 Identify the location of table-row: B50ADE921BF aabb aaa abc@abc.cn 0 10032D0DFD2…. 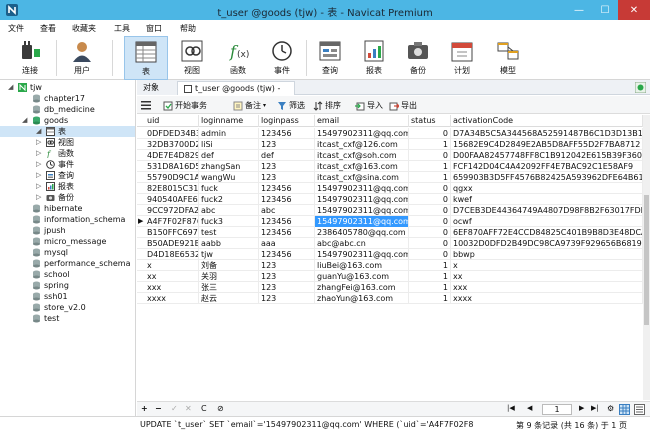
(390, 243).